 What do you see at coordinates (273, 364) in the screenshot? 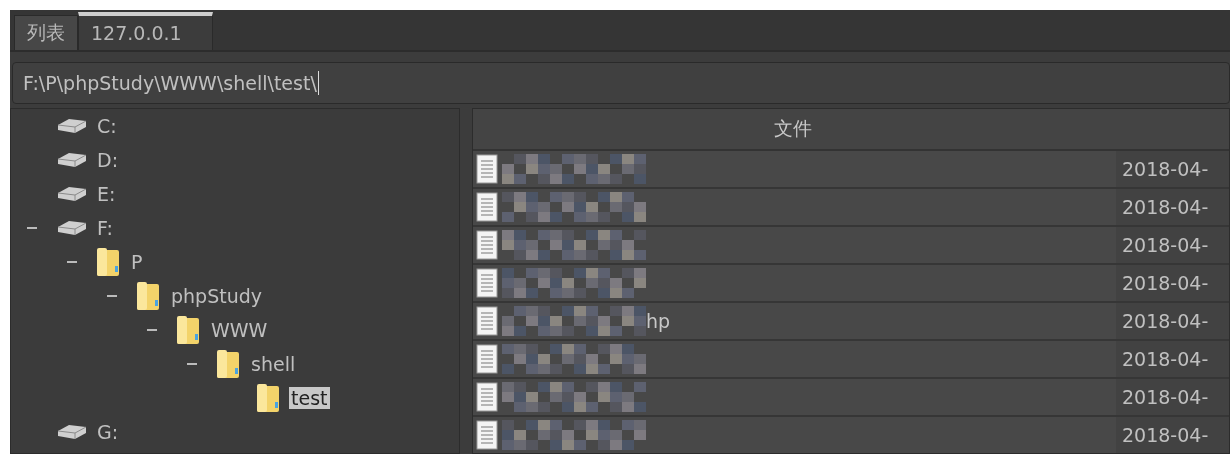
I see `tree-item-label: shell` at bounding box center [273, 364].